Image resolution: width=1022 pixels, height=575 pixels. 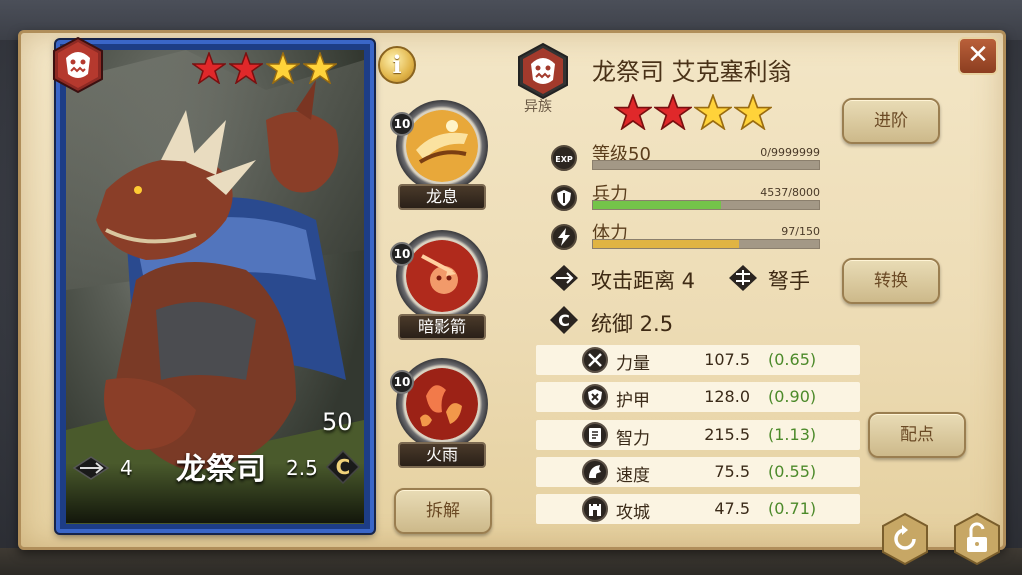 What do you see at coordinates (538, 107) in the screenshot?
I see `race-label: 异族` at bounding box center [538, 107].